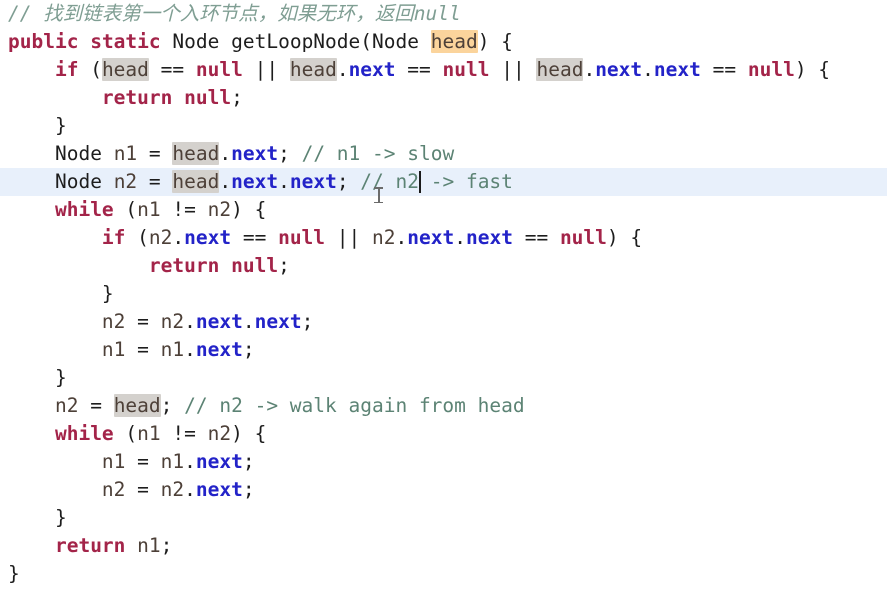 The image size is (887, 593). I want to click on code-line: n2 = n2.next;, so click(443, 490).